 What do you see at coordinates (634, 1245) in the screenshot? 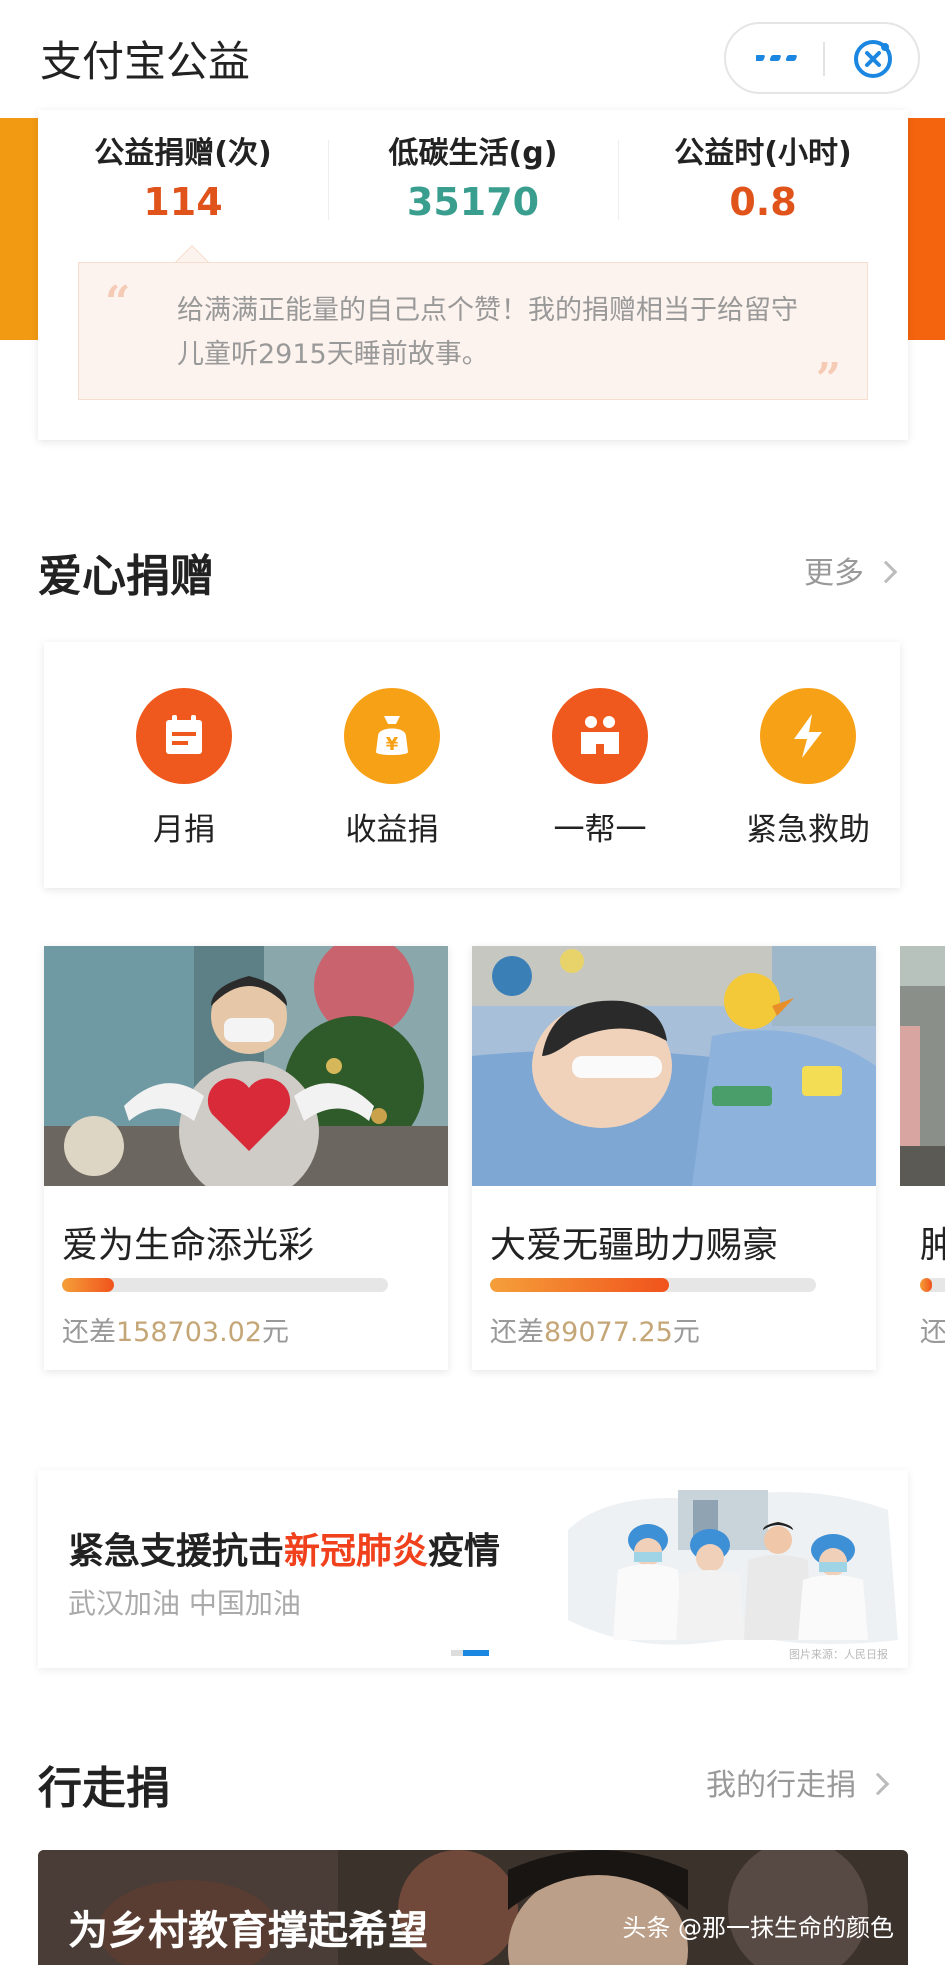
I see `project-title: 大爱无疆助力赐豪` at bounding box center [634, 1245].